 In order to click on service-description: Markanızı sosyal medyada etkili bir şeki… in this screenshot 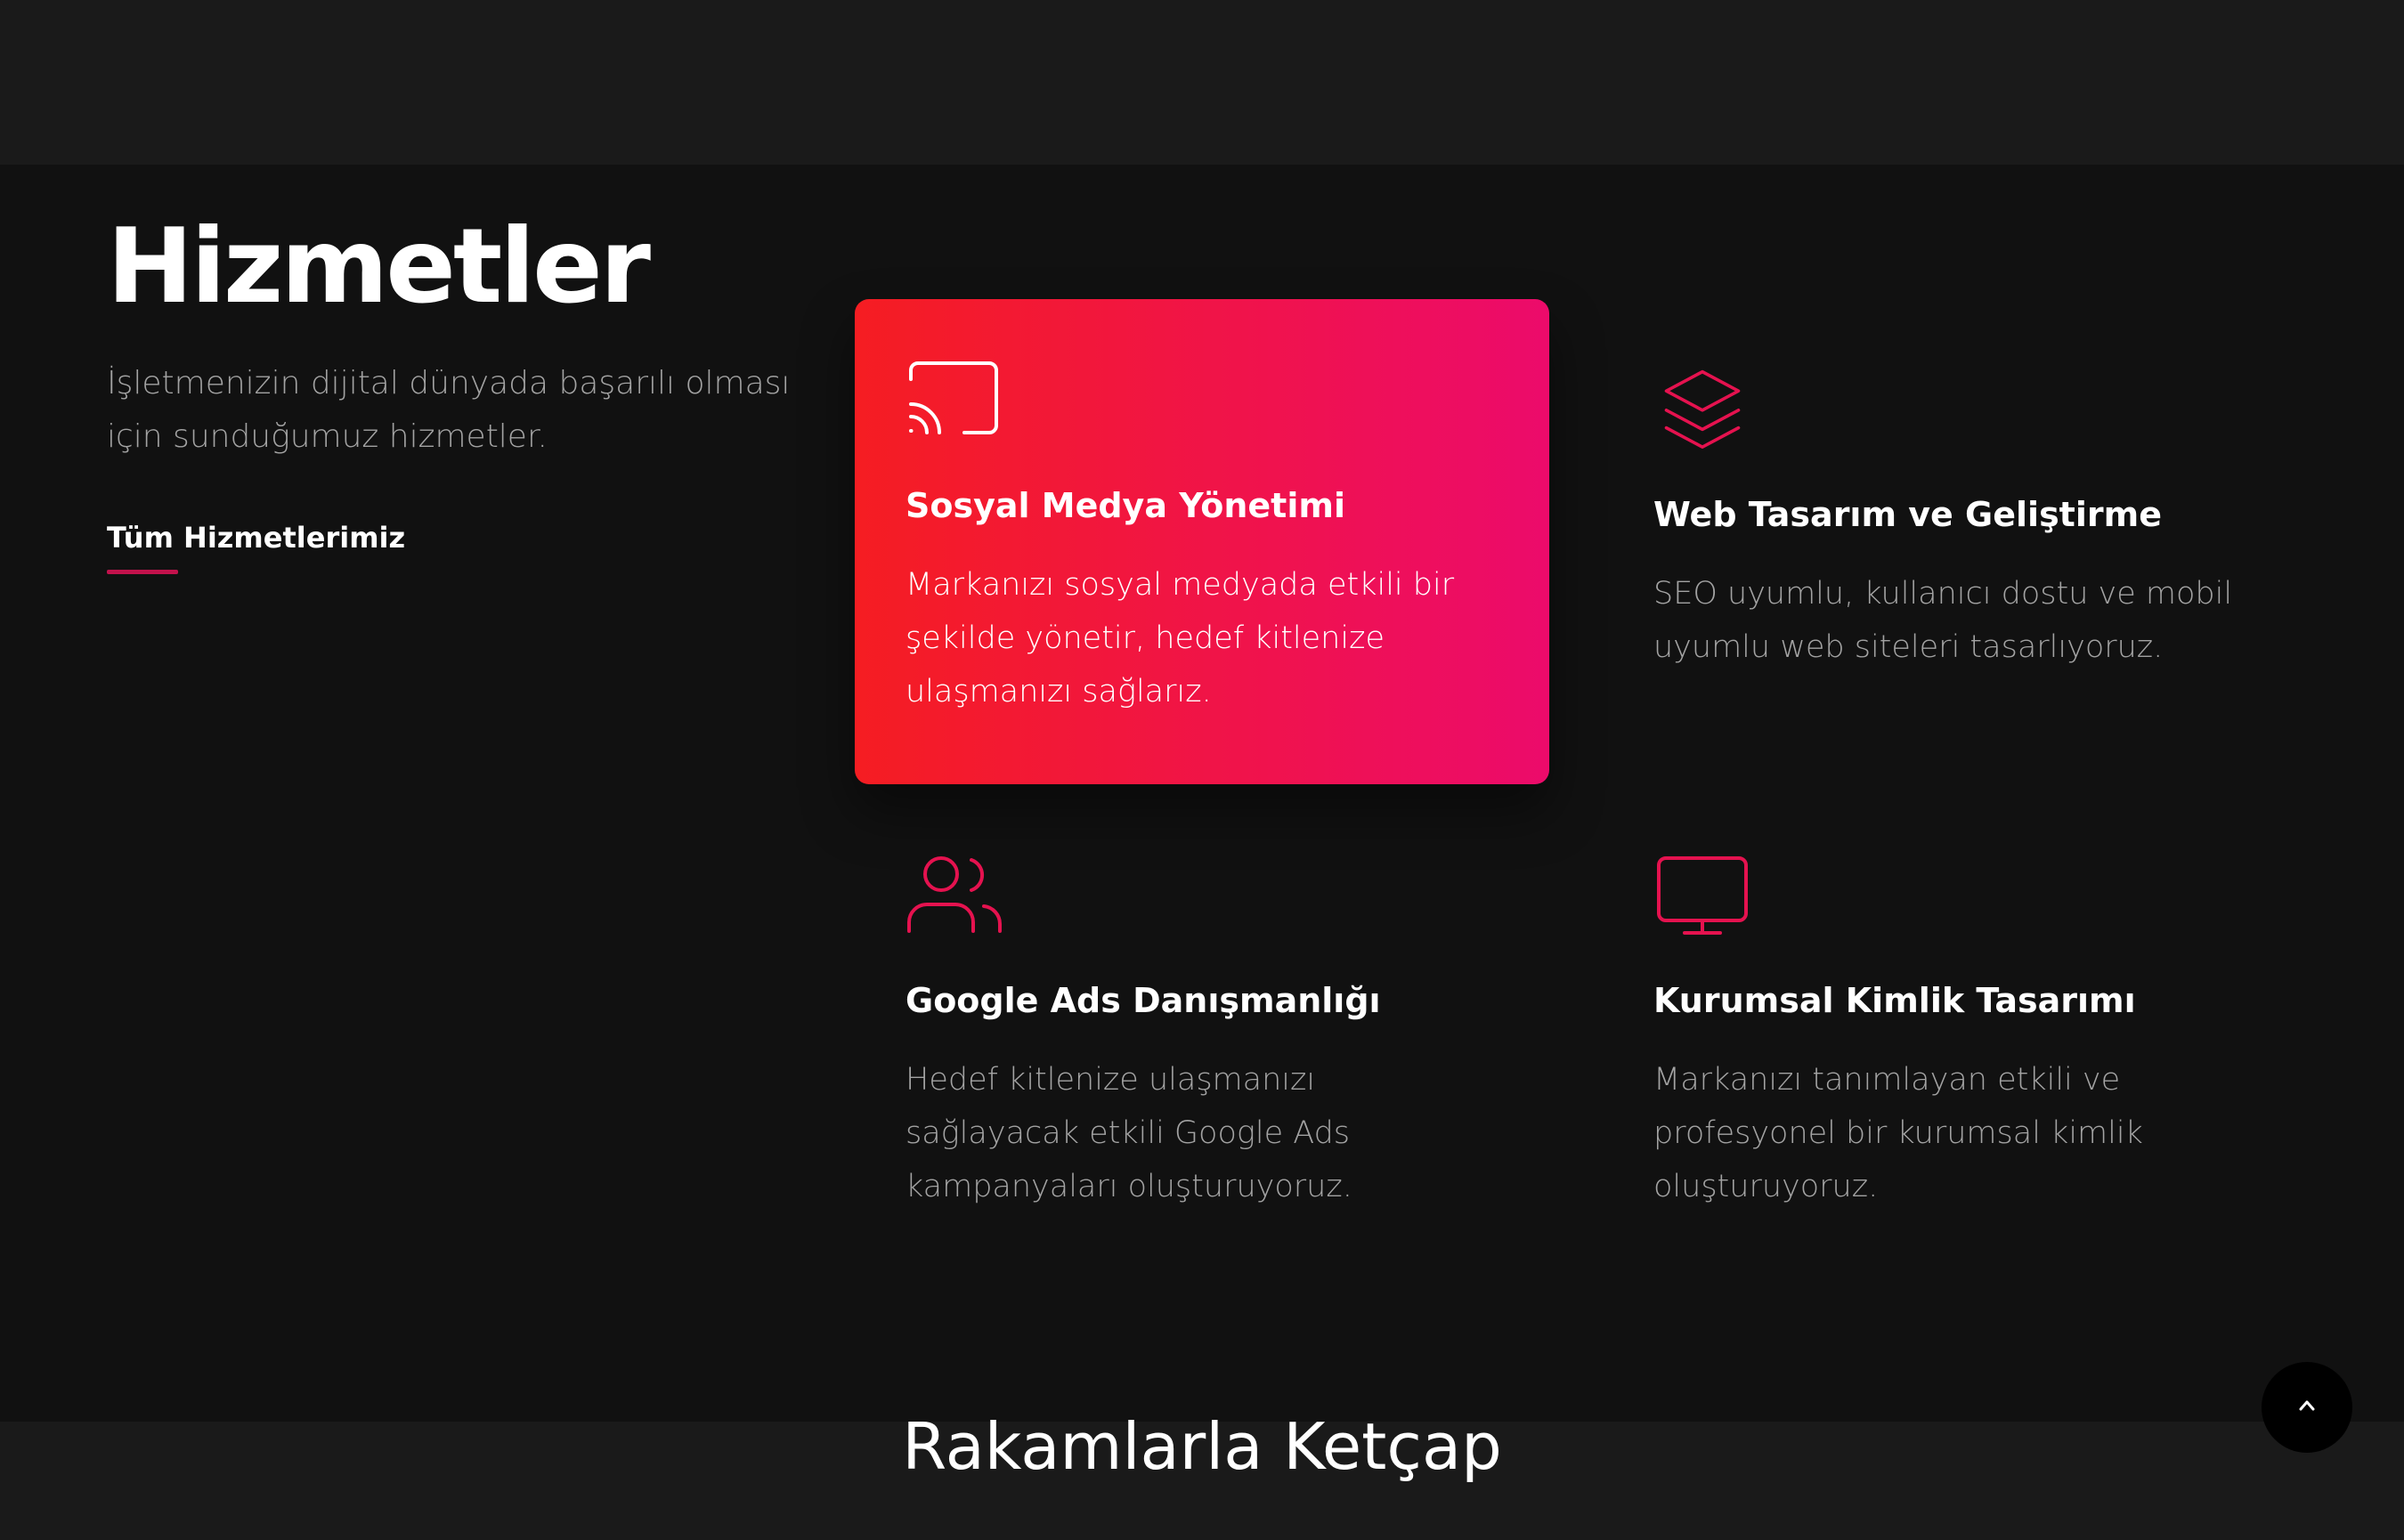, I will do `click(1180, 638)`.